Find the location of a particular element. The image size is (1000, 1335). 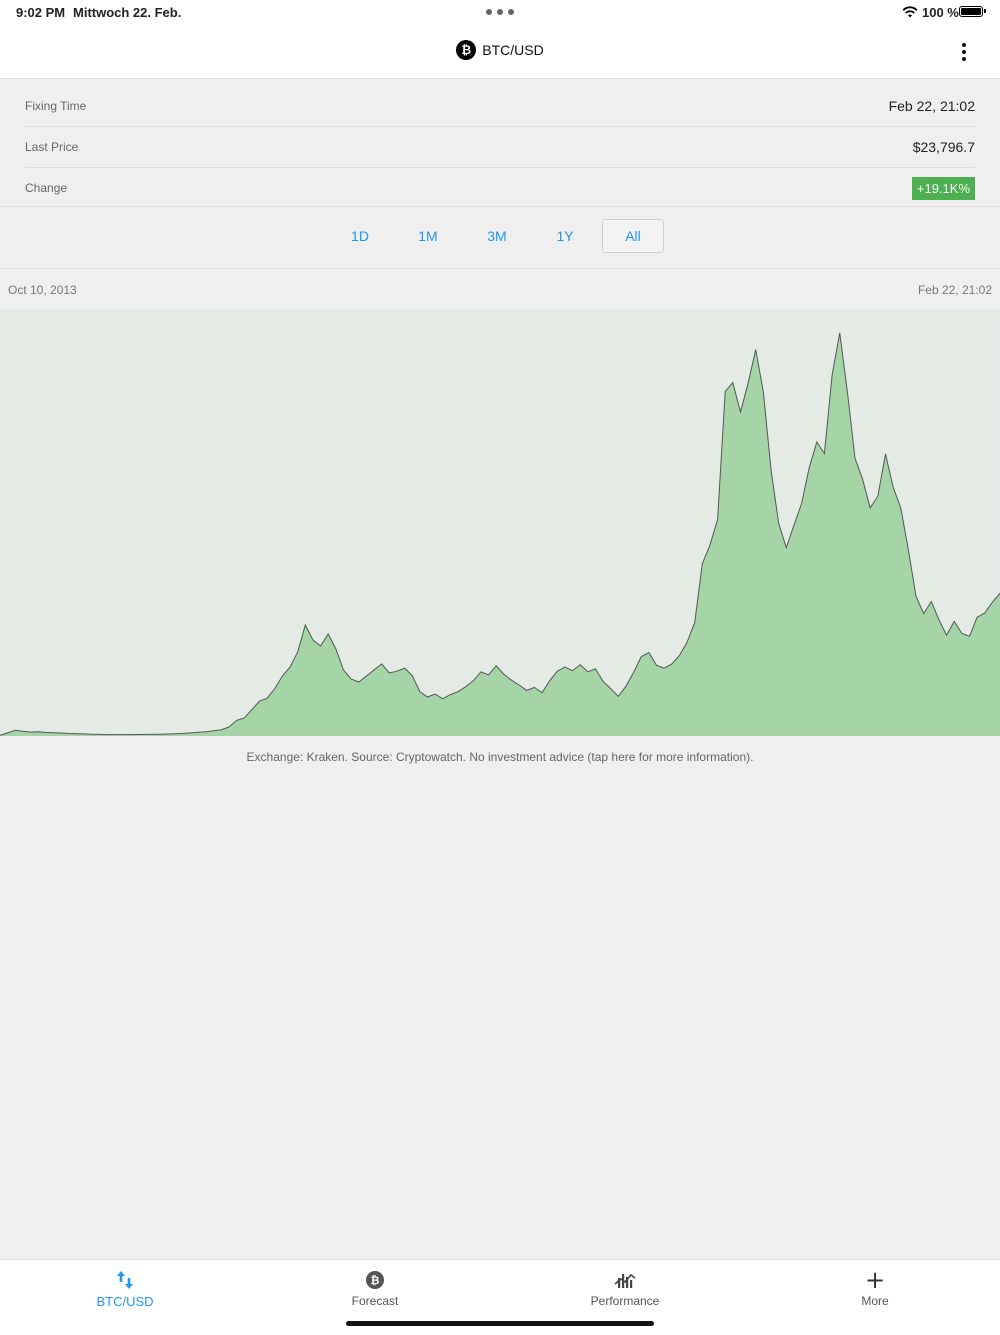

range-button-1d: 1D is located at coordinates (360, 236).